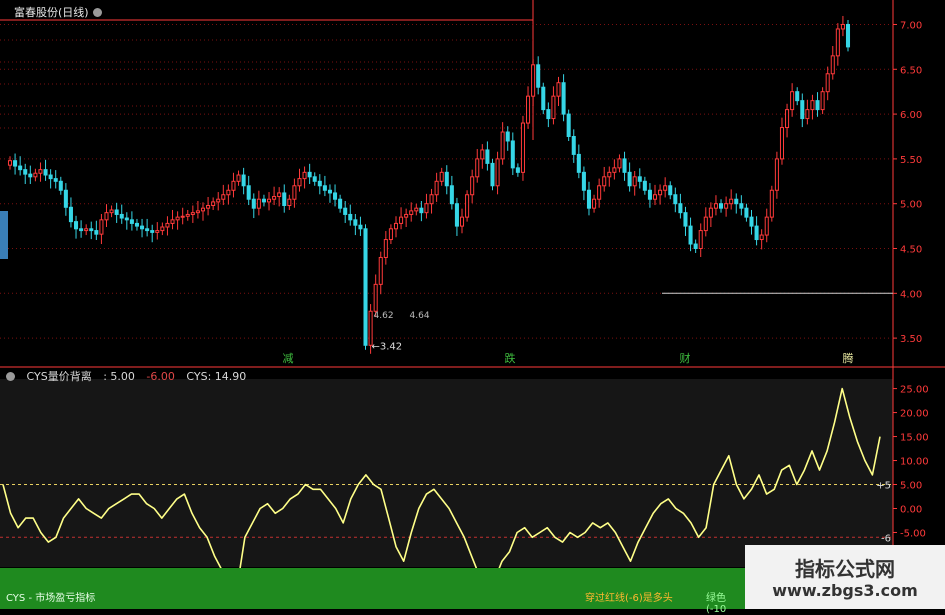 This screenshot has width=945, height=615. Describe the element at coordinates (848, 358) in the screenshot. I see `event-label: 腾` at that location.